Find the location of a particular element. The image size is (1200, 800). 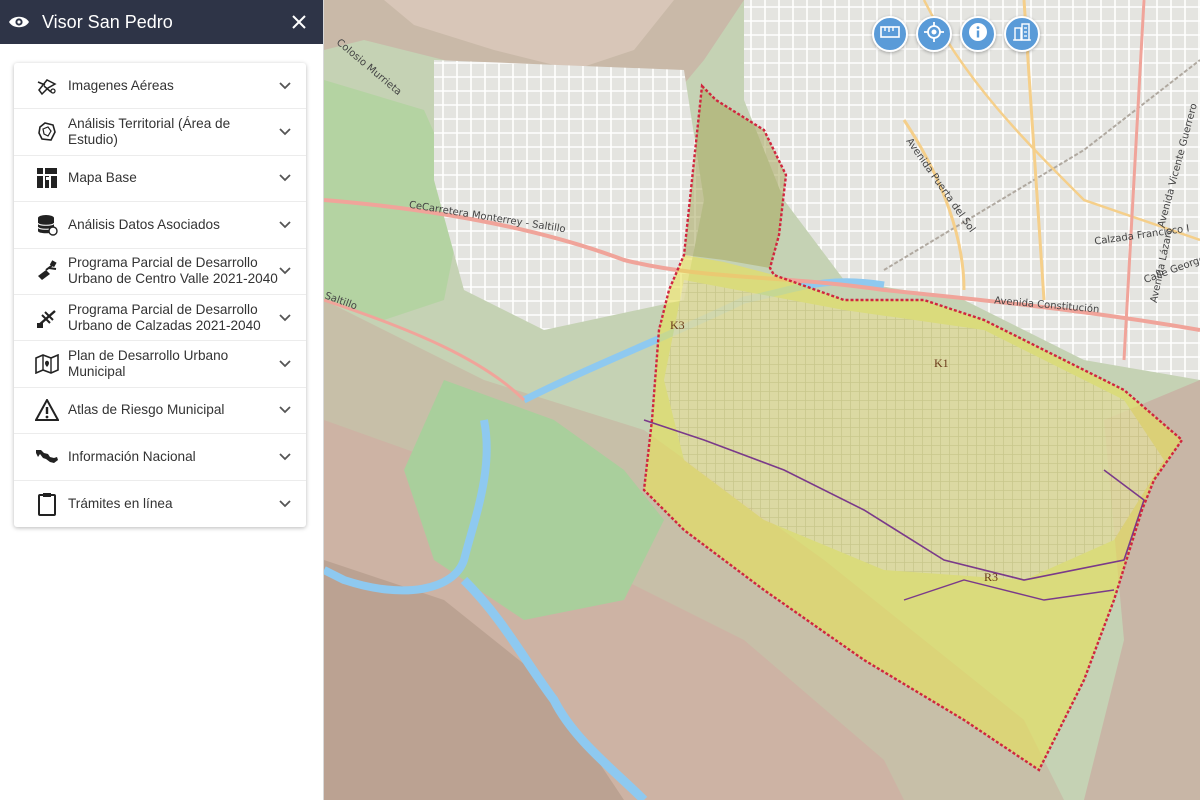

map-toolbar is located at coordinates (956, 34).